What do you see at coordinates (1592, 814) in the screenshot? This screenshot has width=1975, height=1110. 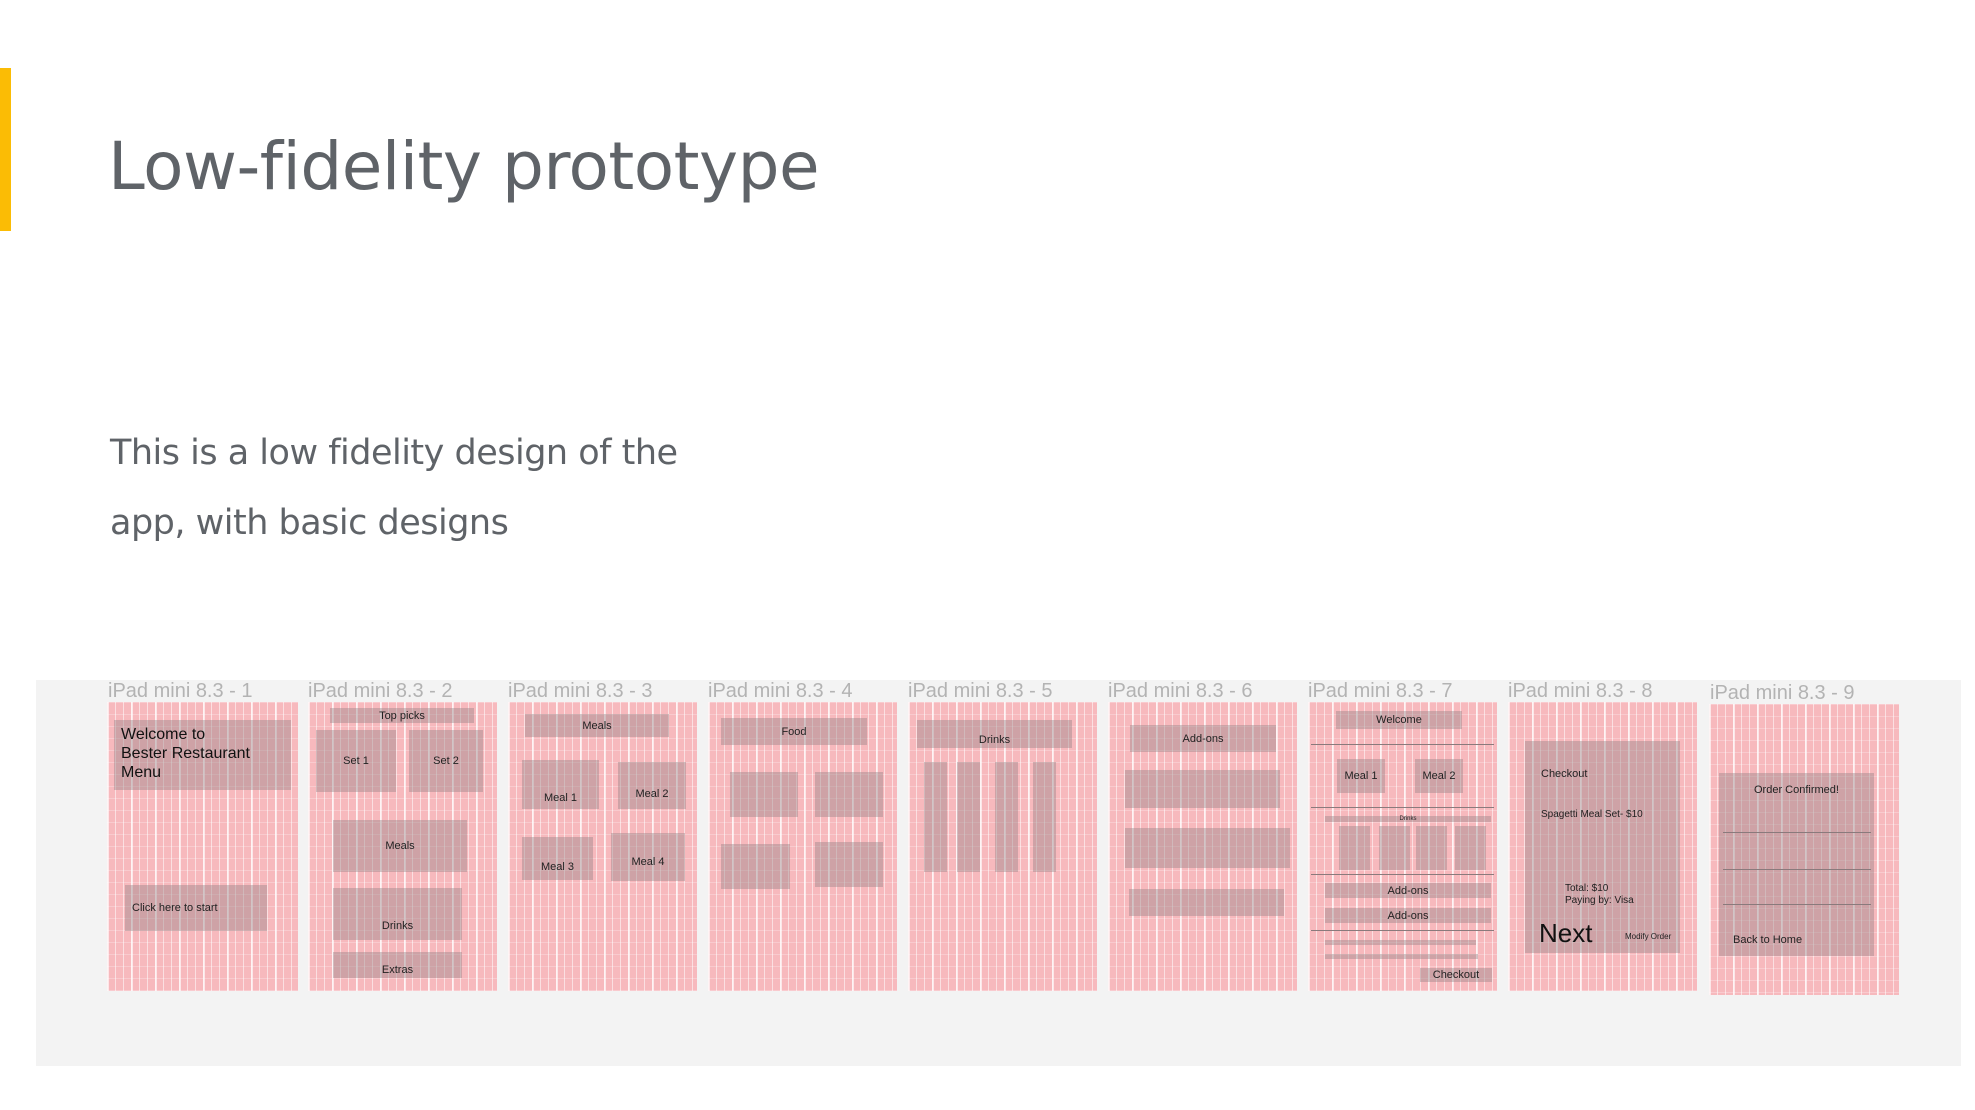 I see `order-item: Spagetti Meal Set- $10` at bounding box center [1592, 814].